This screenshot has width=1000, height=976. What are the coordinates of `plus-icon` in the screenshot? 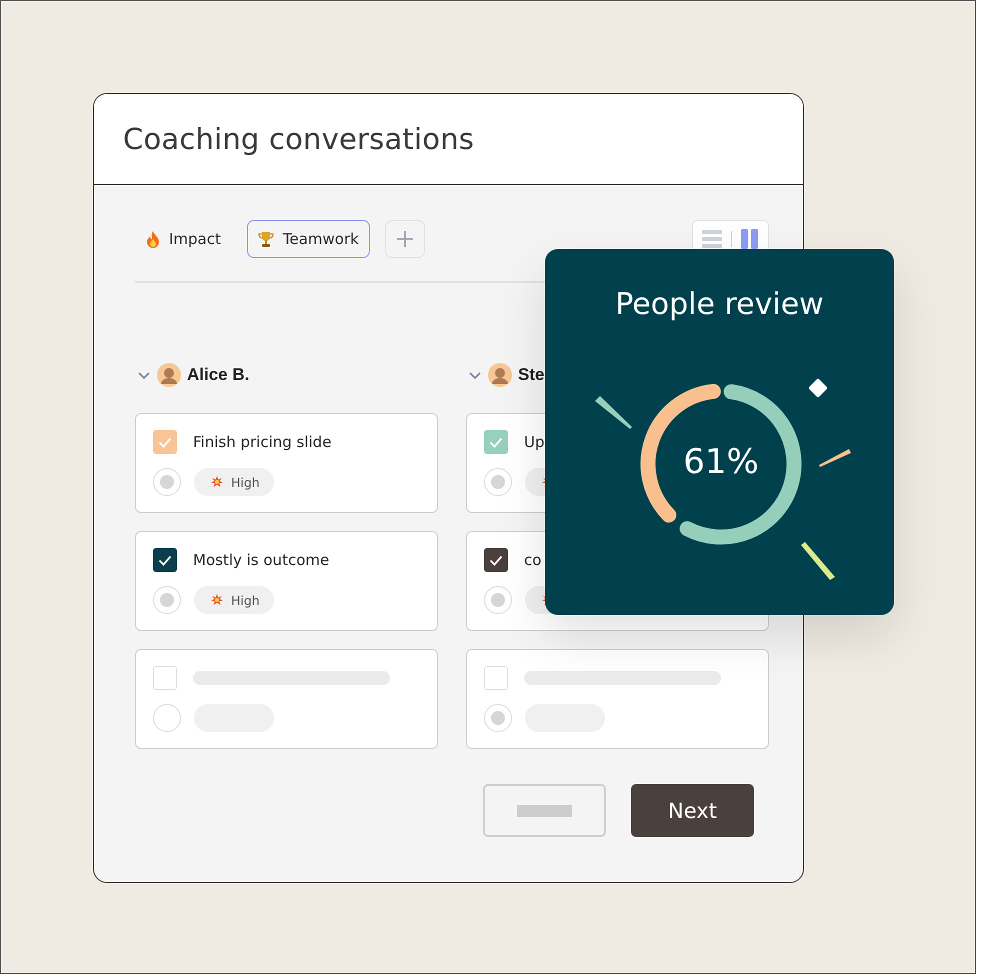 It's located at (405, 239).